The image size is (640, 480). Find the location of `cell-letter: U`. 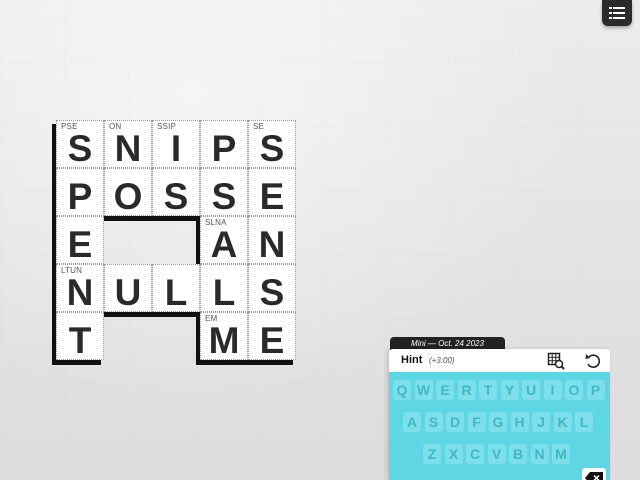

cell-letter: U is located at coordinates (128, 292).